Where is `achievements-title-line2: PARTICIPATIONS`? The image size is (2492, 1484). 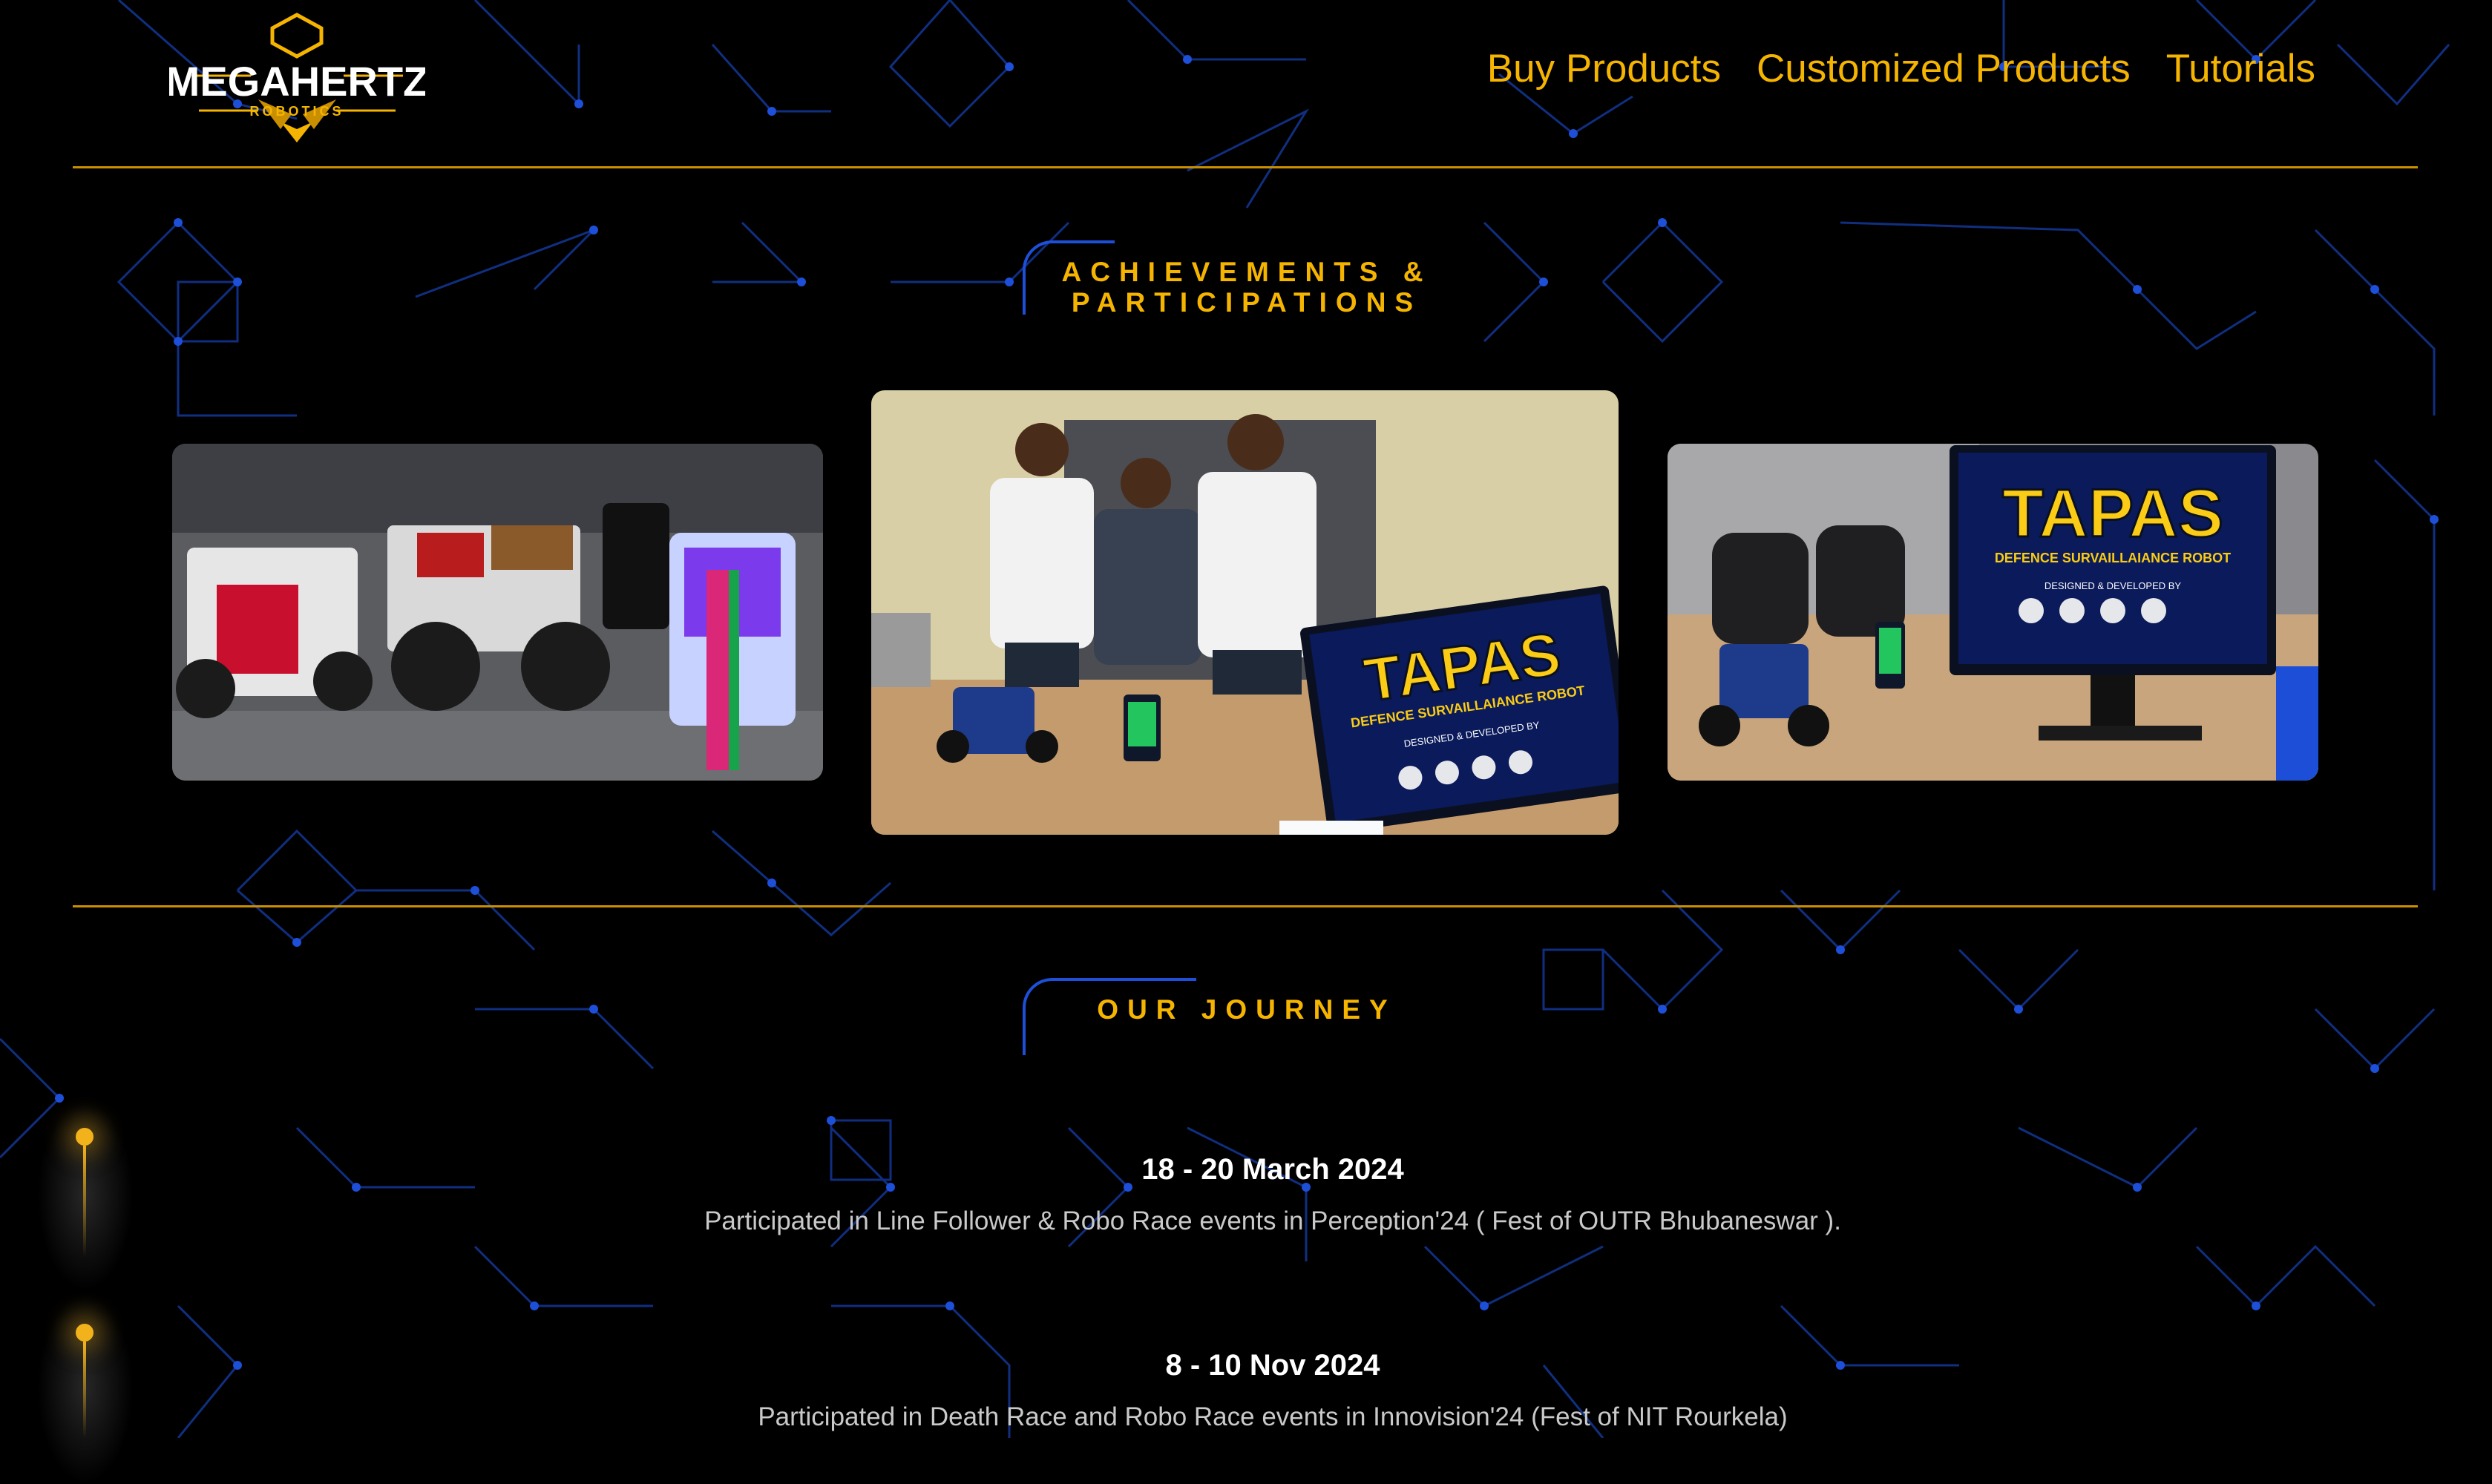
achievements-title-line2: PARTICIPATIONS is located at coordinates (1247, 302).